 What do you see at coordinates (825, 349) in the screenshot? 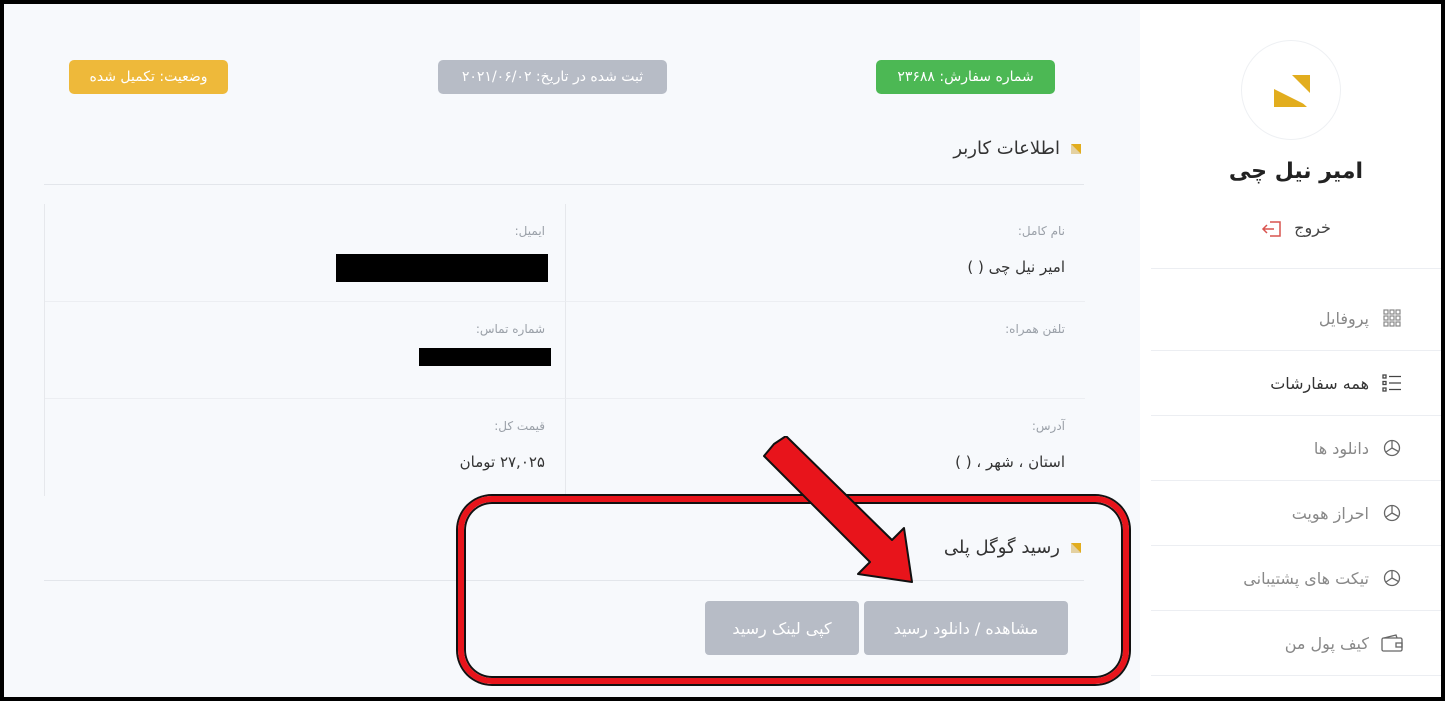
I see `mobile-cell: تلفن همراه:` at bounding box center [825, 349].